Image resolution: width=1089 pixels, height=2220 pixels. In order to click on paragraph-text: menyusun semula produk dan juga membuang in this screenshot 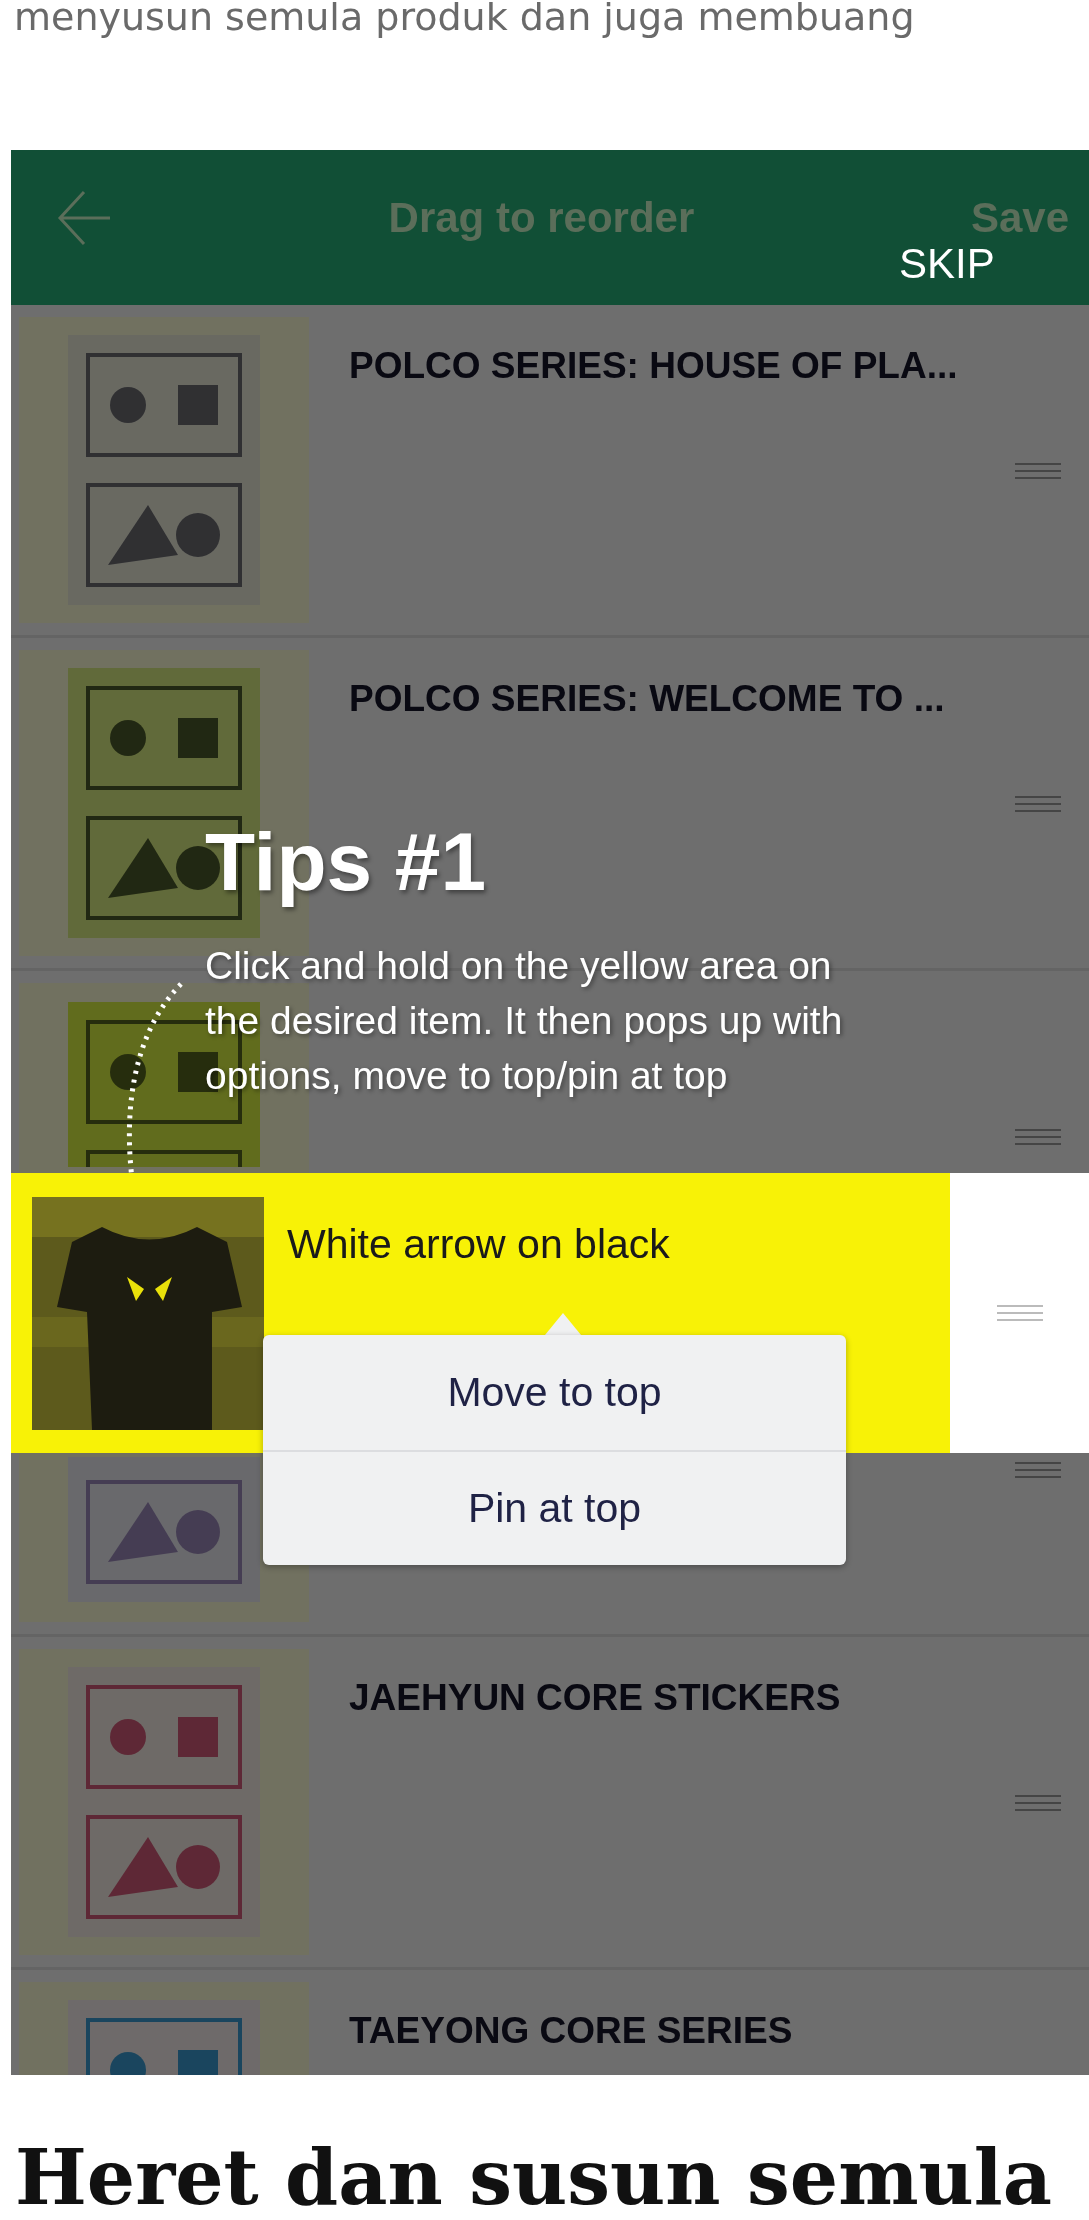, I will do `click(465, 20)`.